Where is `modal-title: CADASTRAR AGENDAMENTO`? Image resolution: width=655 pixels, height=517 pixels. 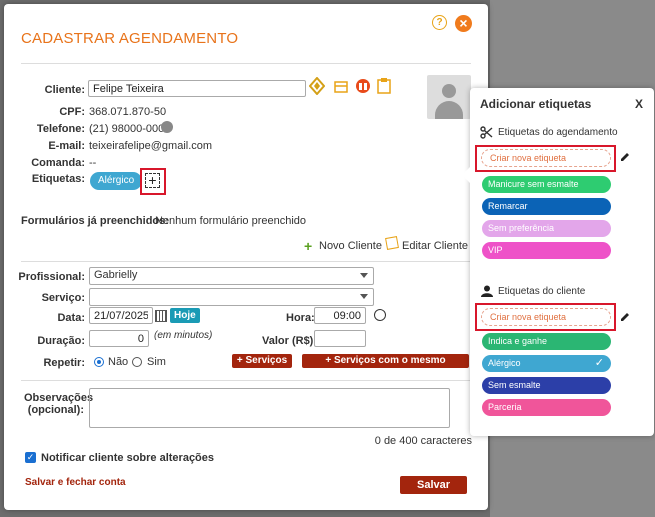
modal-title: CADASTRAR AGENDAMENTO is located at coordinates (130, 38).